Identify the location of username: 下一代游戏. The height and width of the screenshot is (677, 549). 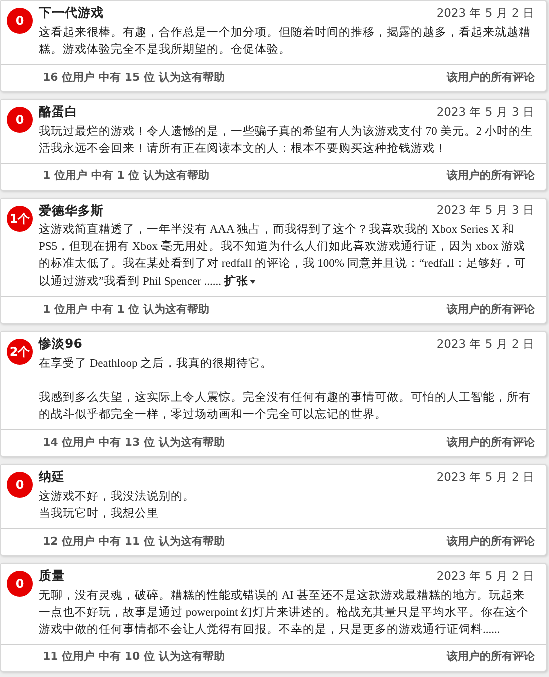
(71, 13).